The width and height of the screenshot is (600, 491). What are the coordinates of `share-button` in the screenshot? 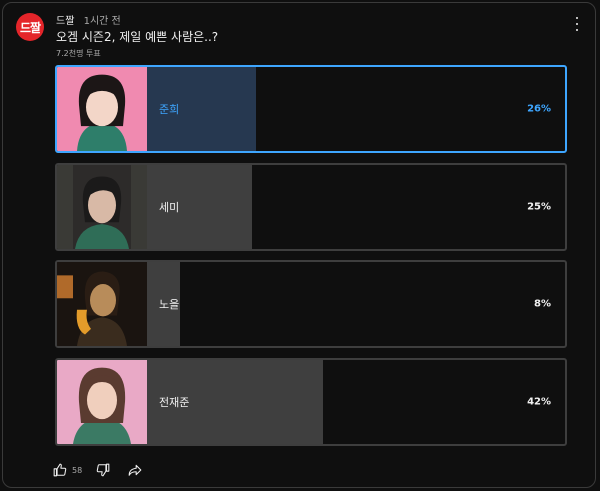 It's located at (135, 470).